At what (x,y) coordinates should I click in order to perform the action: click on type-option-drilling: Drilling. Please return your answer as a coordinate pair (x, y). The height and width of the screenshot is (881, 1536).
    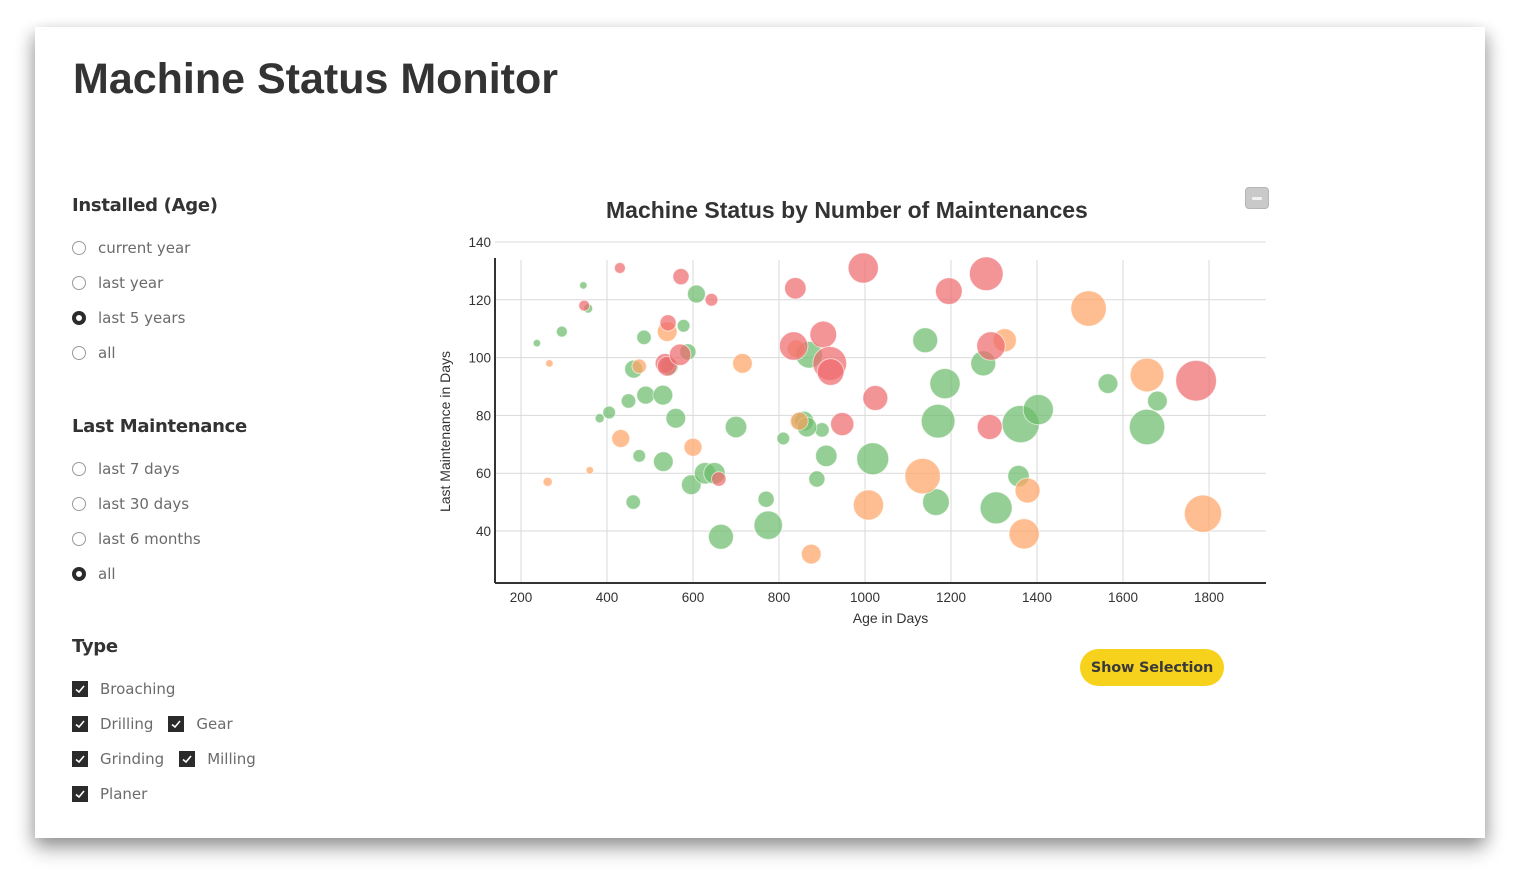
    Looking at the image, I should click on (120, 724).